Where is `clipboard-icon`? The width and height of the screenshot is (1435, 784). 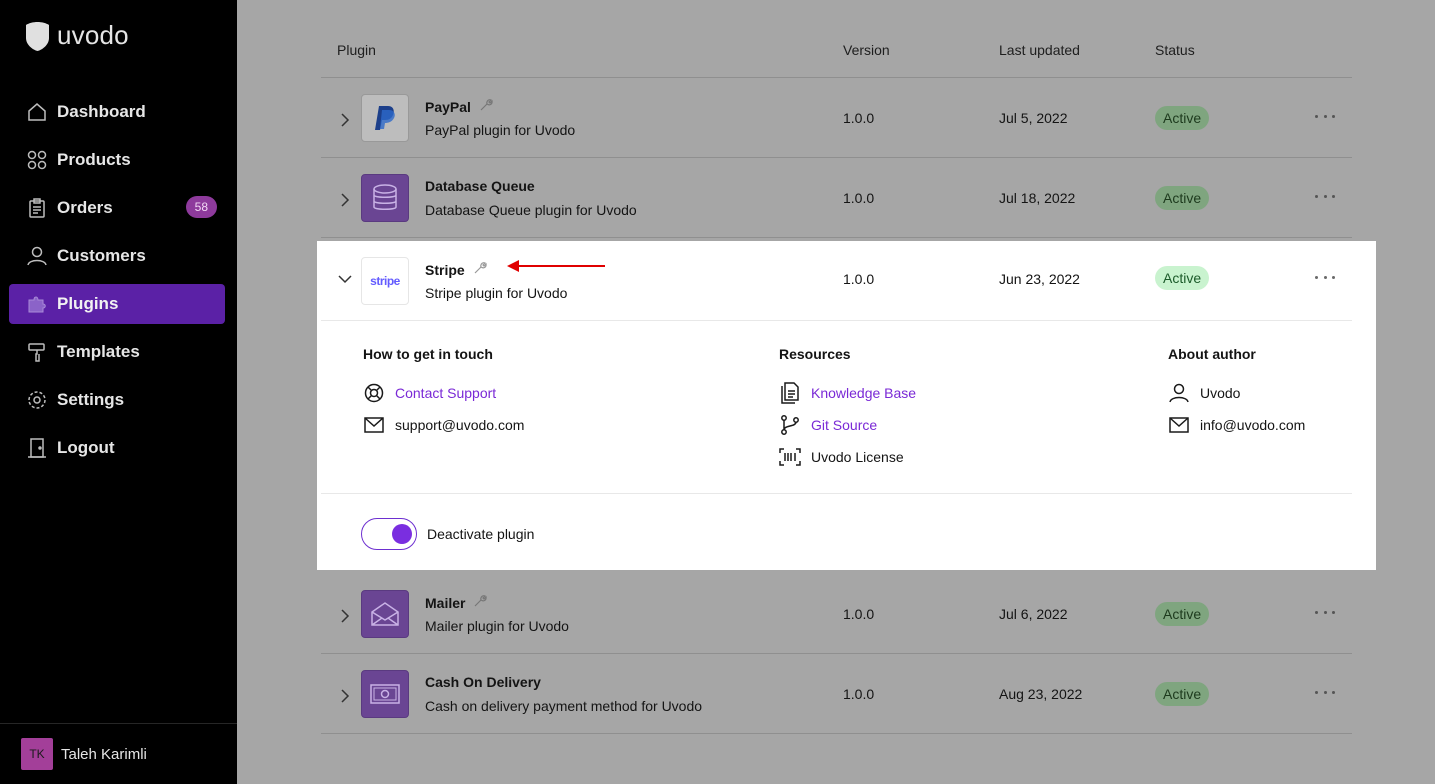
clipboard-icon is located at coordinates (37, 208).